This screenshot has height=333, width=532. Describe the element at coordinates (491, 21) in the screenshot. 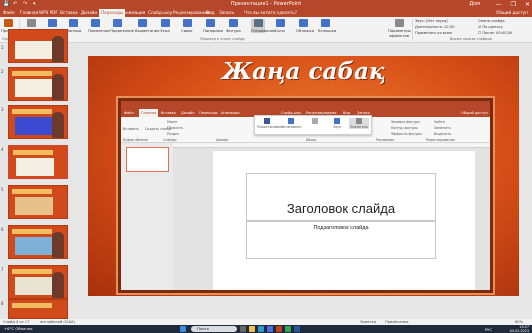

I see `advance-label: Смена слайда` at that location.